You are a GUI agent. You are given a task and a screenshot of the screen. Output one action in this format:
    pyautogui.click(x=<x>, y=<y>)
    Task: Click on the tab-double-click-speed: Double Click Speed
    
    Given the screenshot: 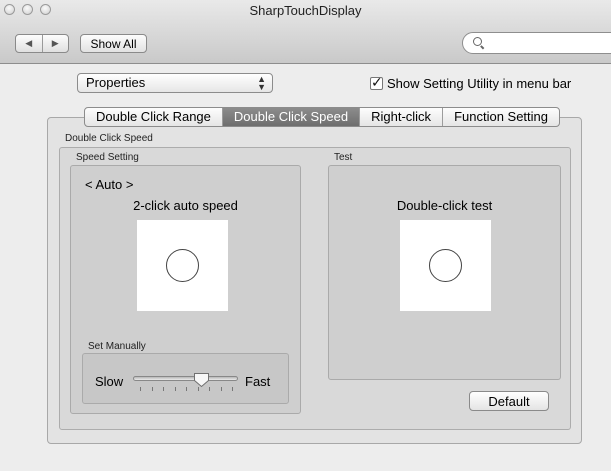 What is the action you would take?
    pyautogui.click(x=290, y=117)
    